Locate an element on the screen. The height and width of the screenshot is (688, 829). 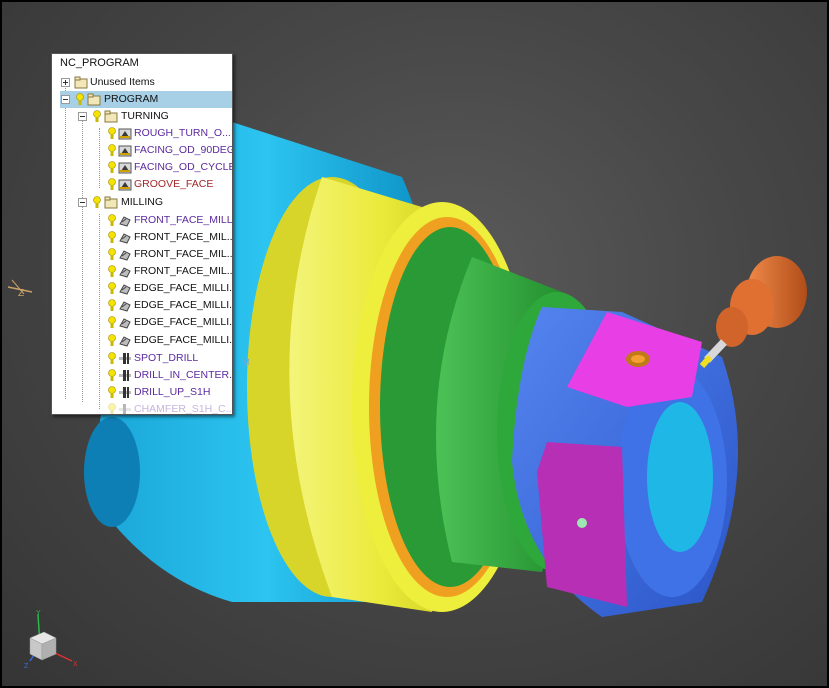
navigator-title: NC_PROGRAM is located at coordinates (99, 63).